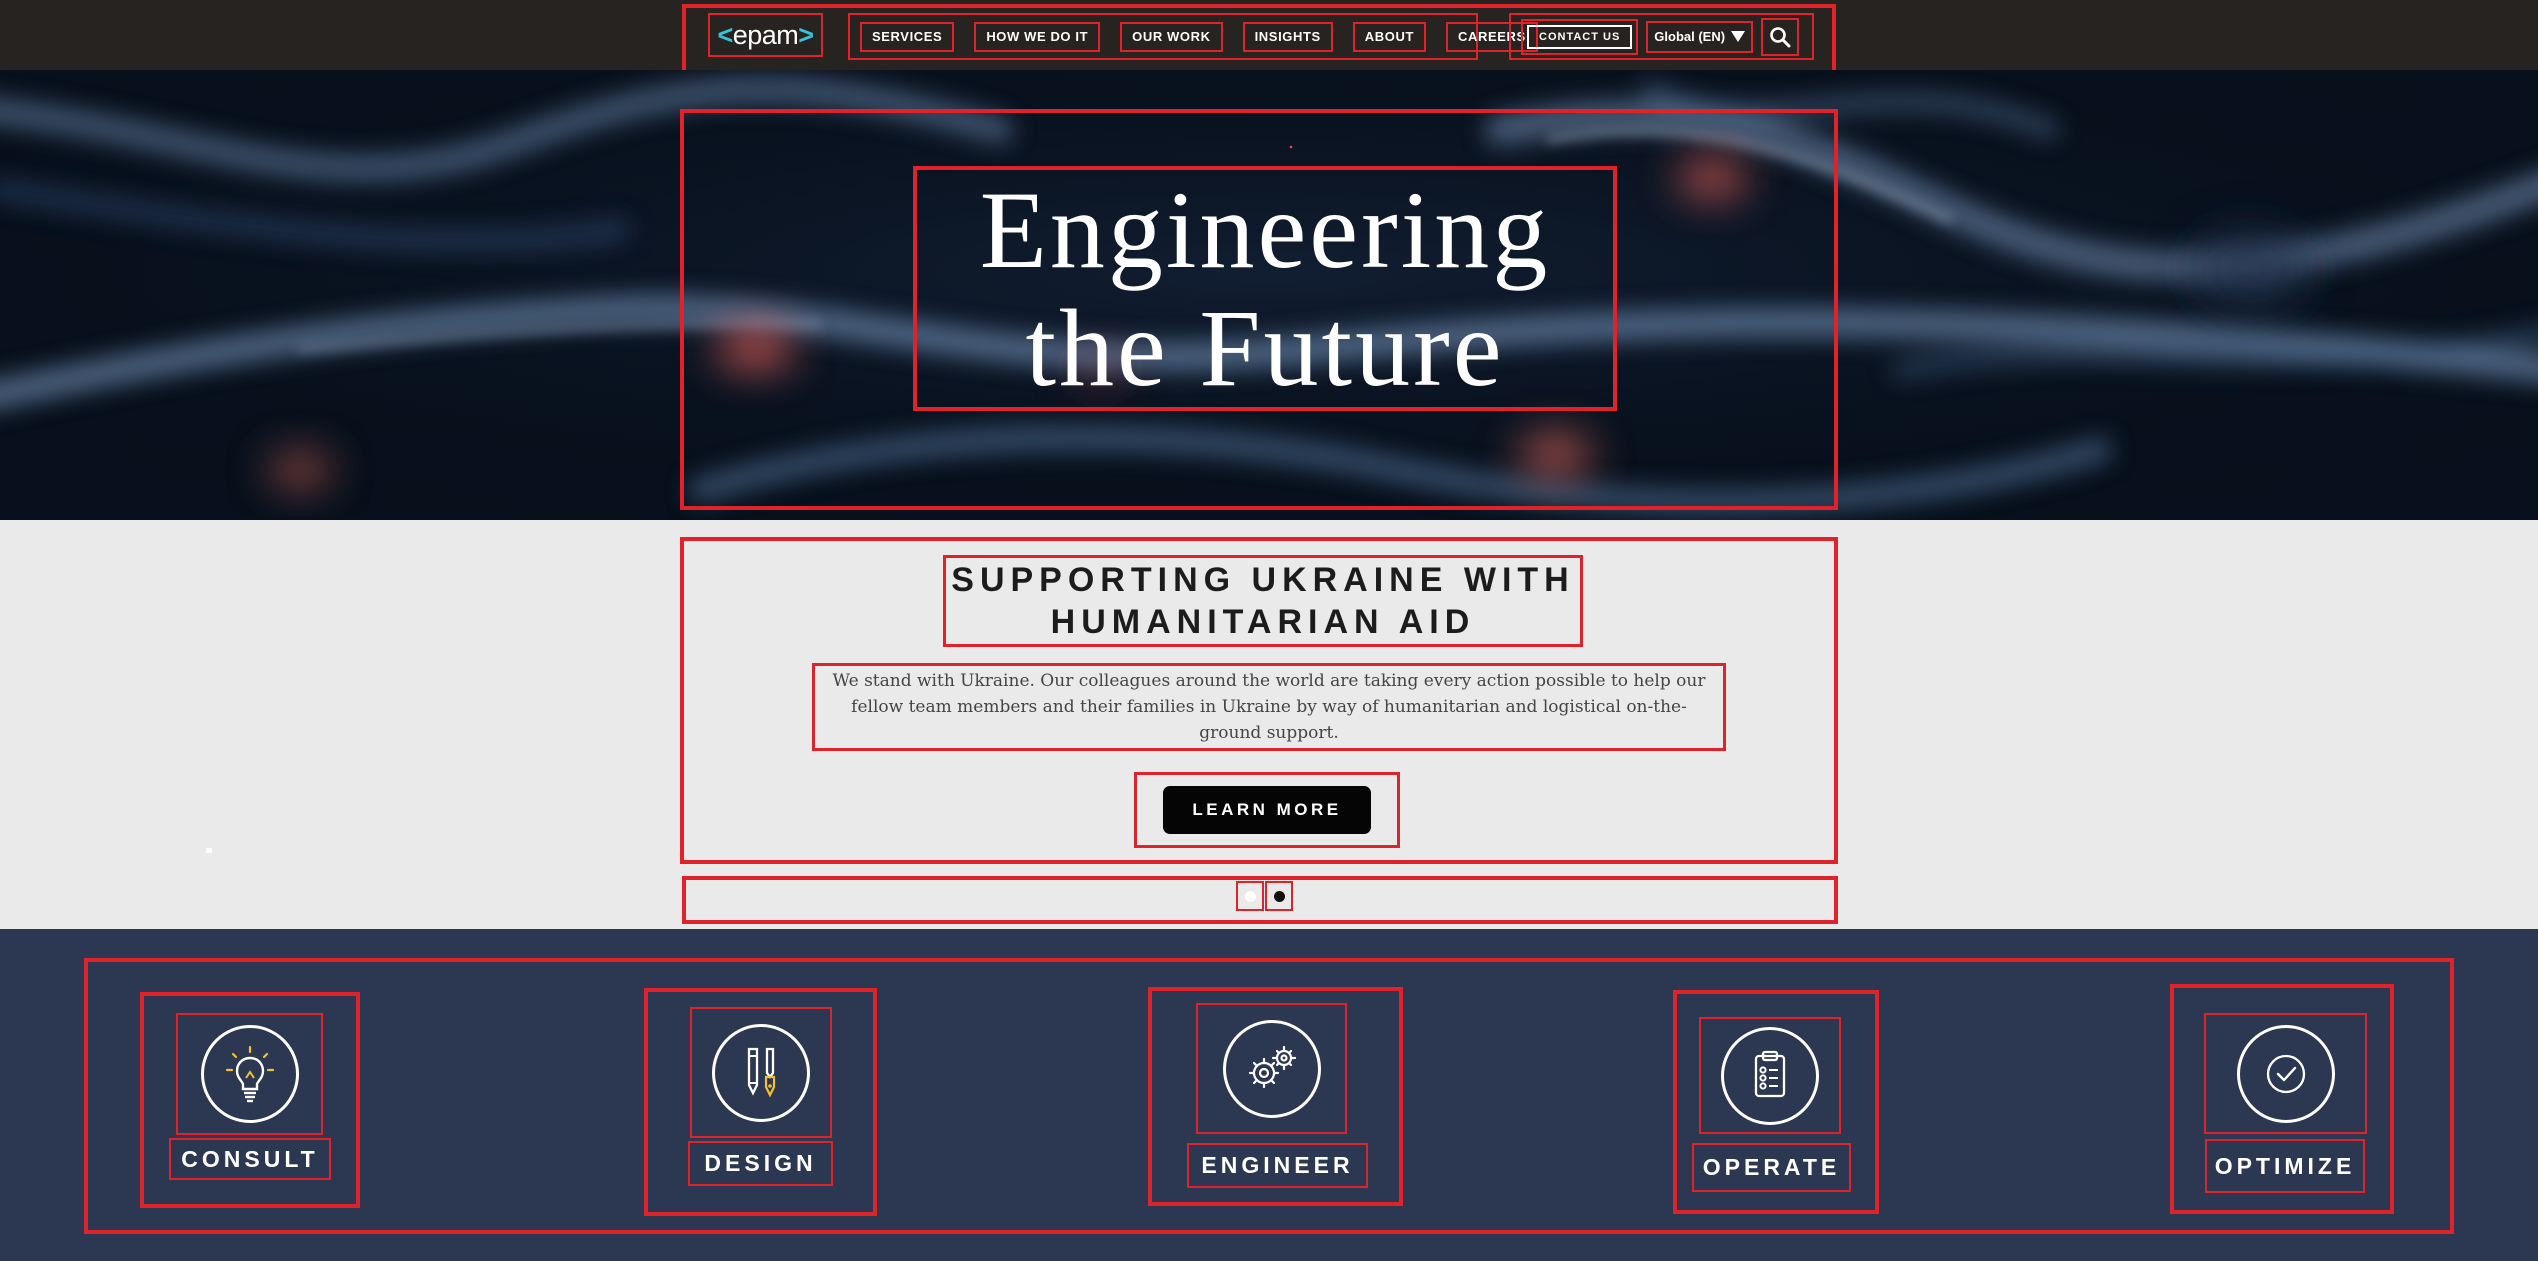 The image size is (2538, 1261). I want to click on hero-title-line-2: the Future, so click(1265, 347).